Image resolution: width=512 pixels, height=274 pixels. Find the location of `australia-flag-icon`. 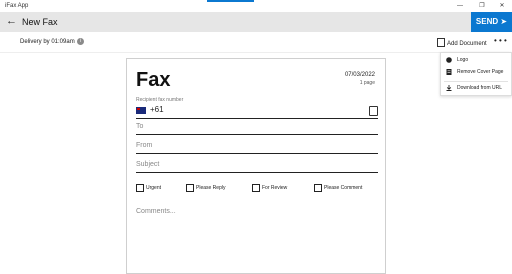

australia-flag-icon is located at coordinates (141, 110).